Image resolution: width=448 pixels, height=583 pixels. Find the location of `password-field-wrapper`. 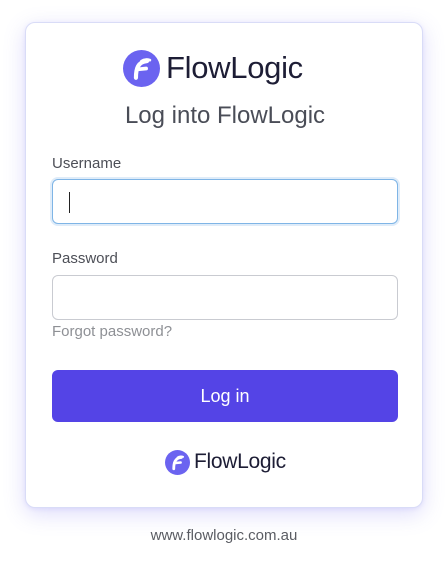

password-field-wrapper is located at coordinates (225, 297).